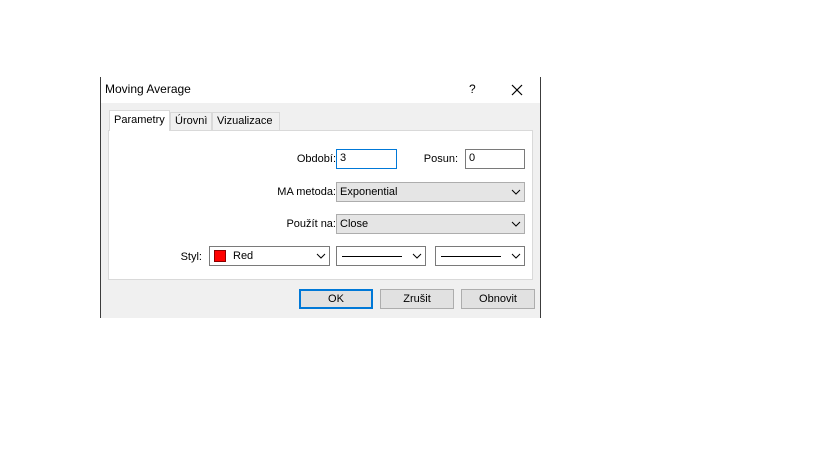 The width and height of the screenshot is (819, 460). I want to click on close-icon, so click(517, 90).